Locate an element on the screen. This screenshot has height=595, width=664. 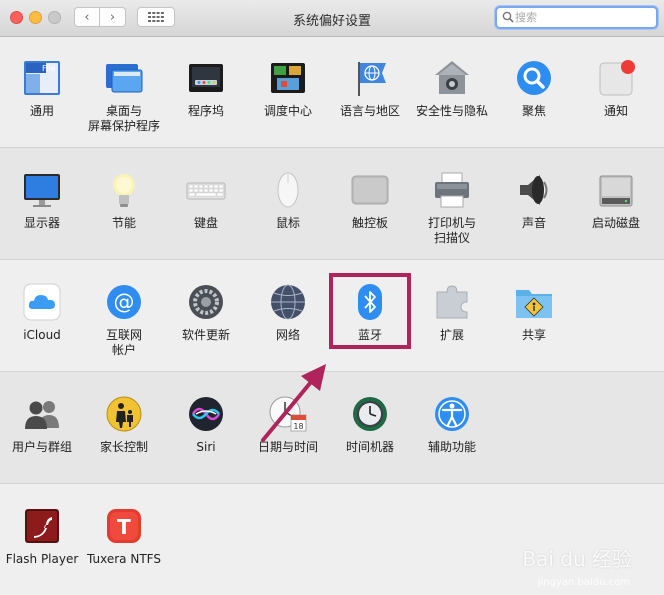
baidu-watermark-url: jingyan.baidu.com is located at coordinates (583, 582).